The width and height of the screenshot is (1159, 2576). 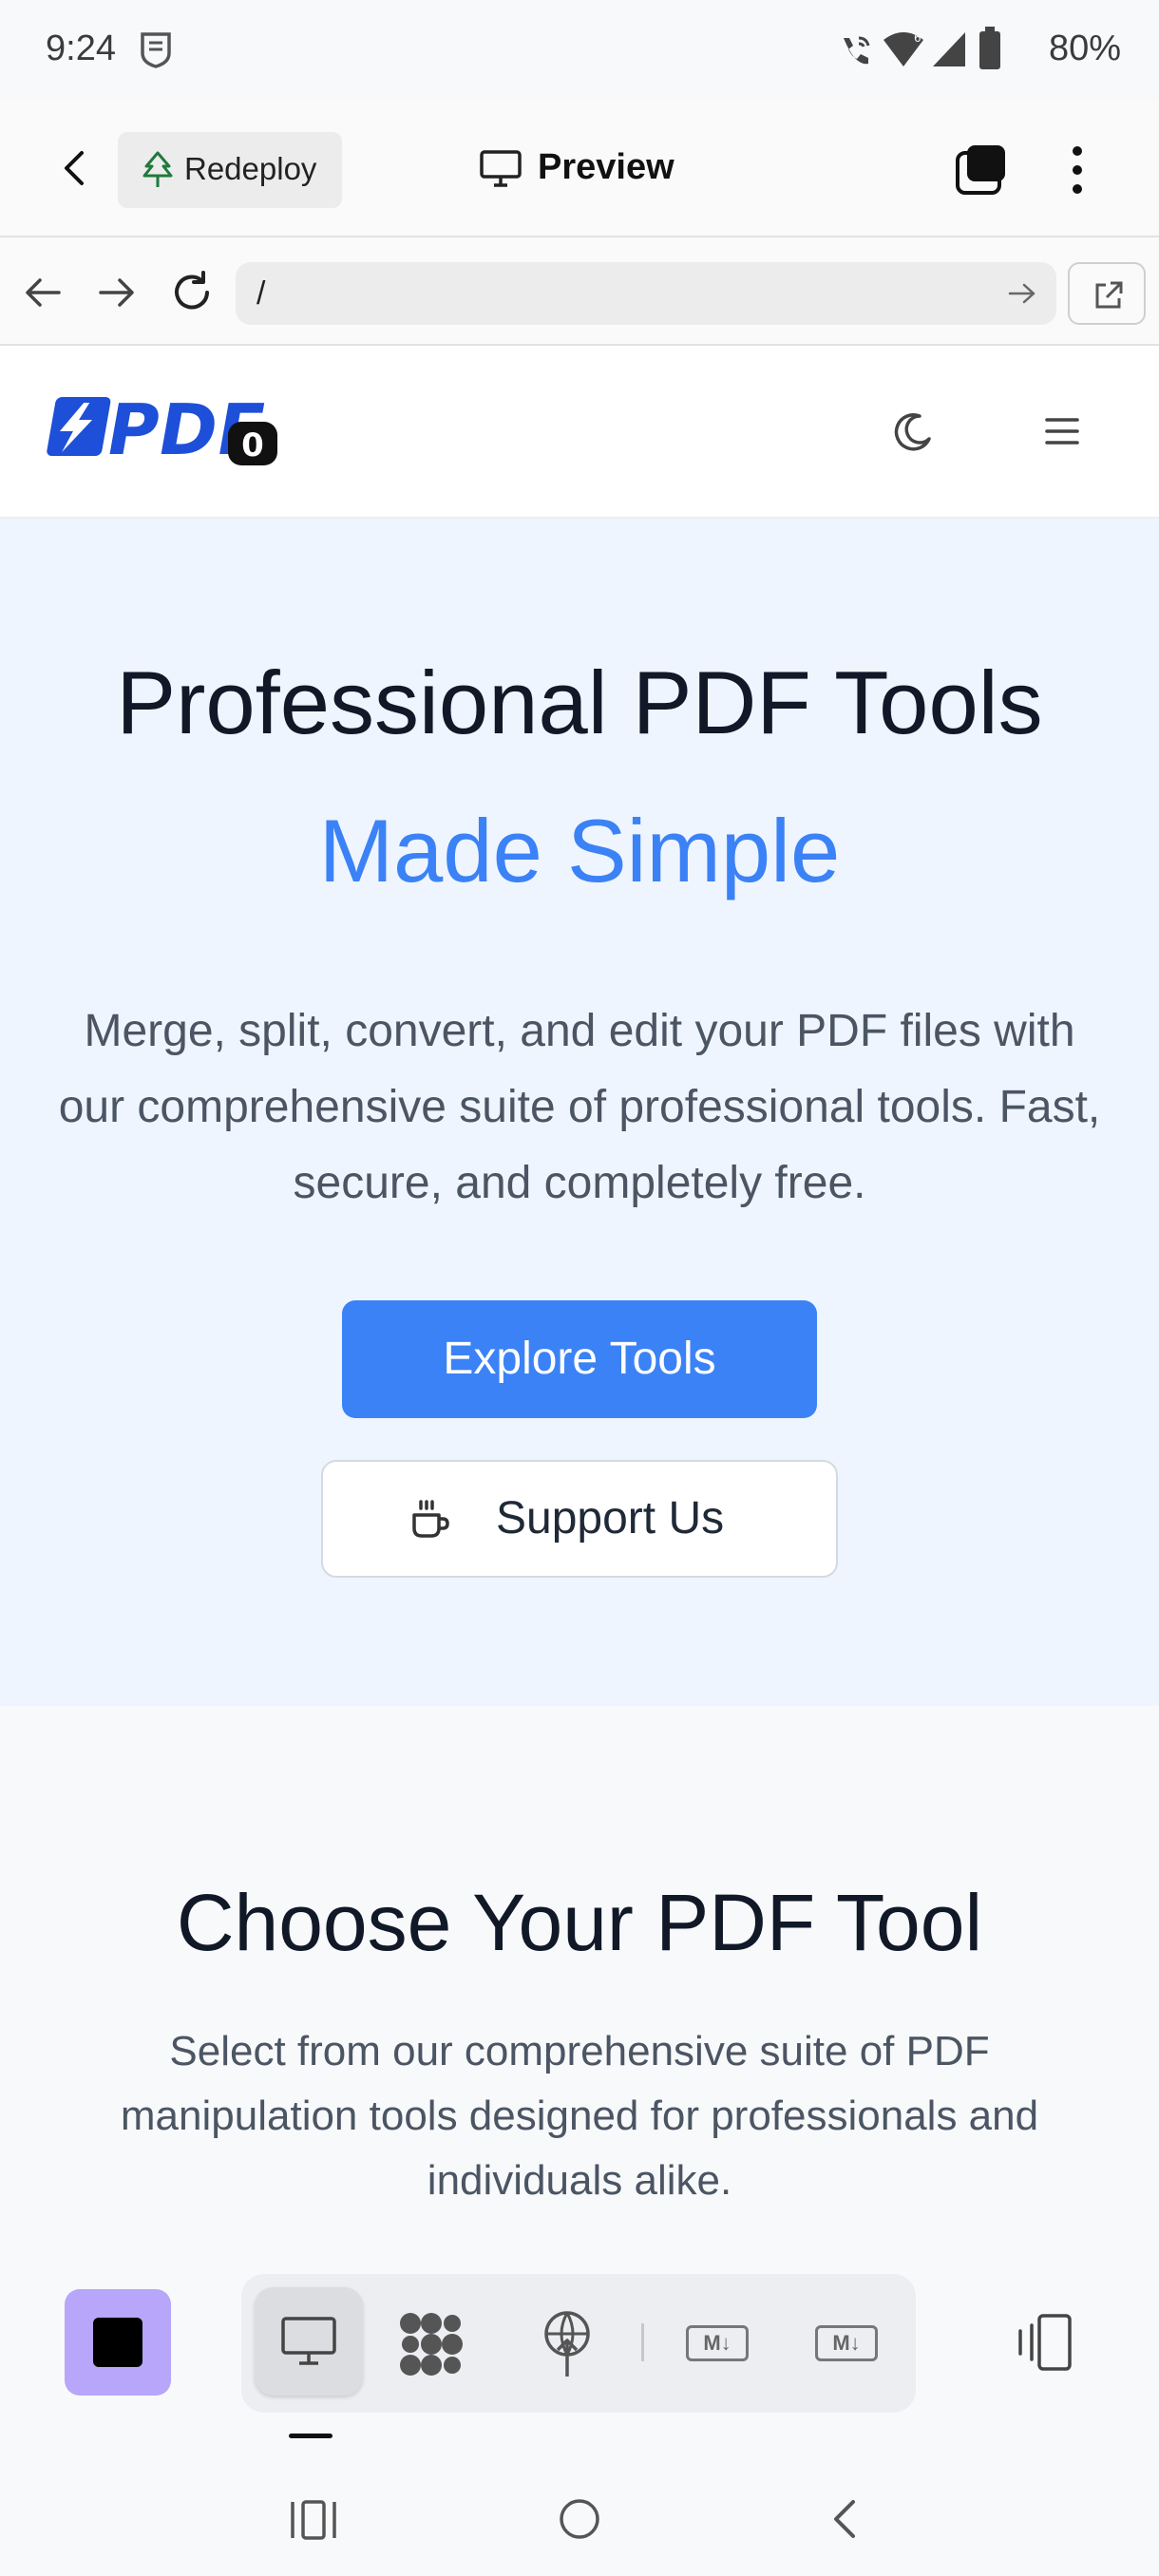 I want to click on app-toolbar: Redeploy Preview, so click(x=579, y=168).